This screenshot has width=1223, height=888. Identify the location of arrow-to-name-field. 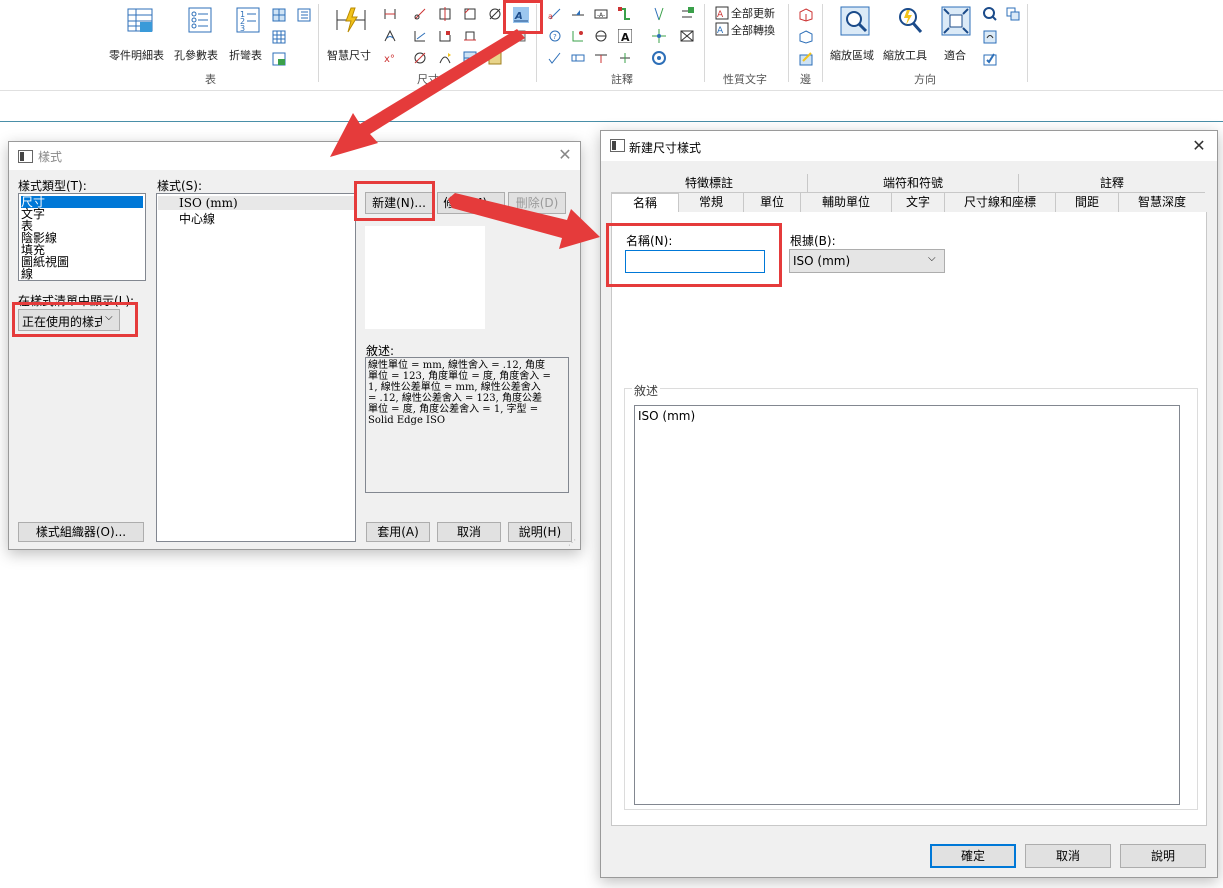
(524, 221).